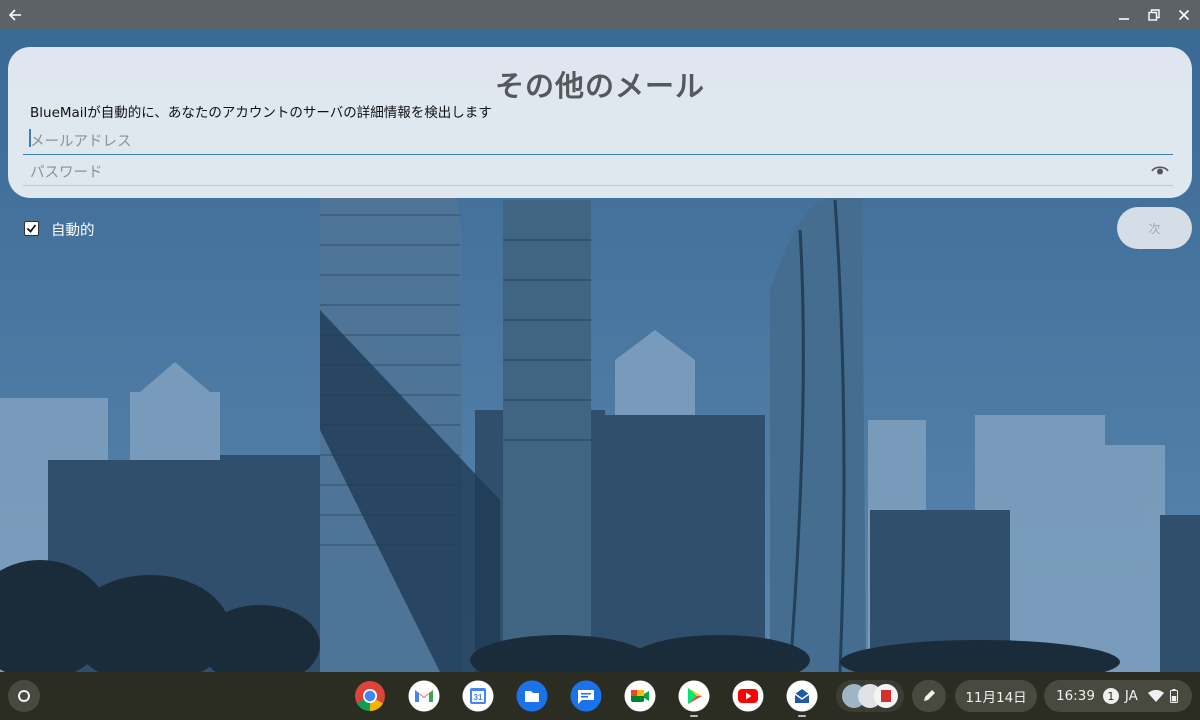 The height and width of the screenshot is (720, 1200). Describe the element at coordinates (586, 696) in the screenshot. I see `messages-icon` at that location.